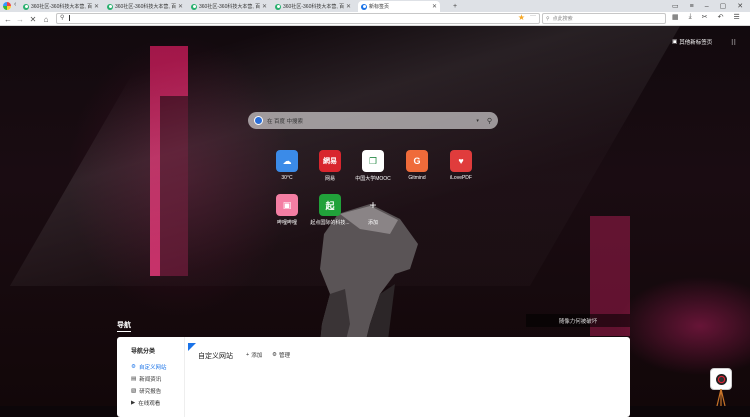 The width and height of the screenshot is (750, 417). What do you see at coordinates (329, 179) in the screenshot?
I see `tile-label: 网易` at bounding box center [329, 179].